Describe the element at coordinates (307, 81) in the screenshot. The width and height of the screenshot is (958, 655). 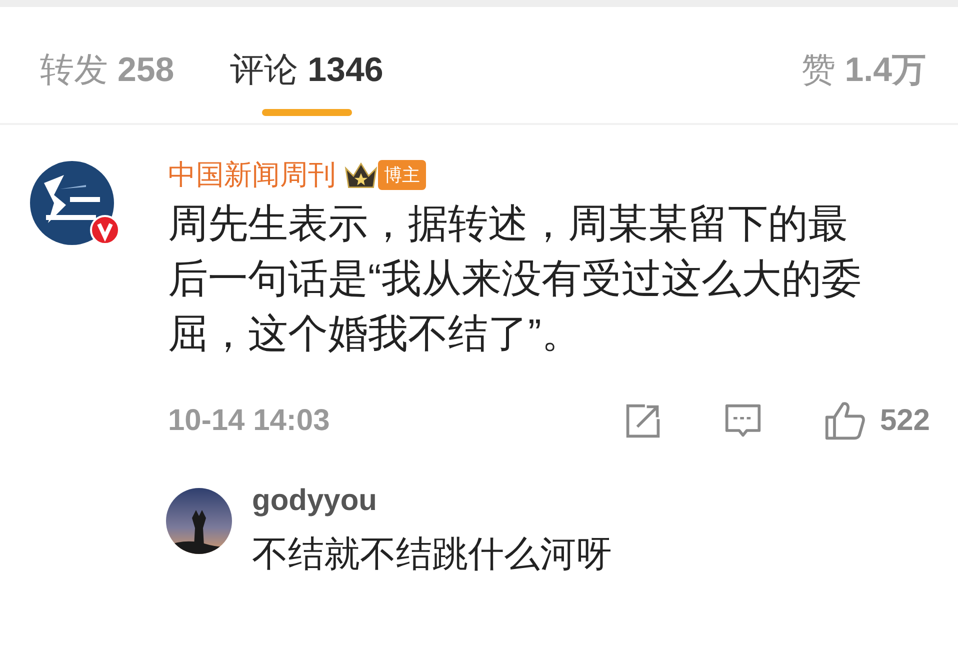
I see `tab: 评论 1346` at that location.